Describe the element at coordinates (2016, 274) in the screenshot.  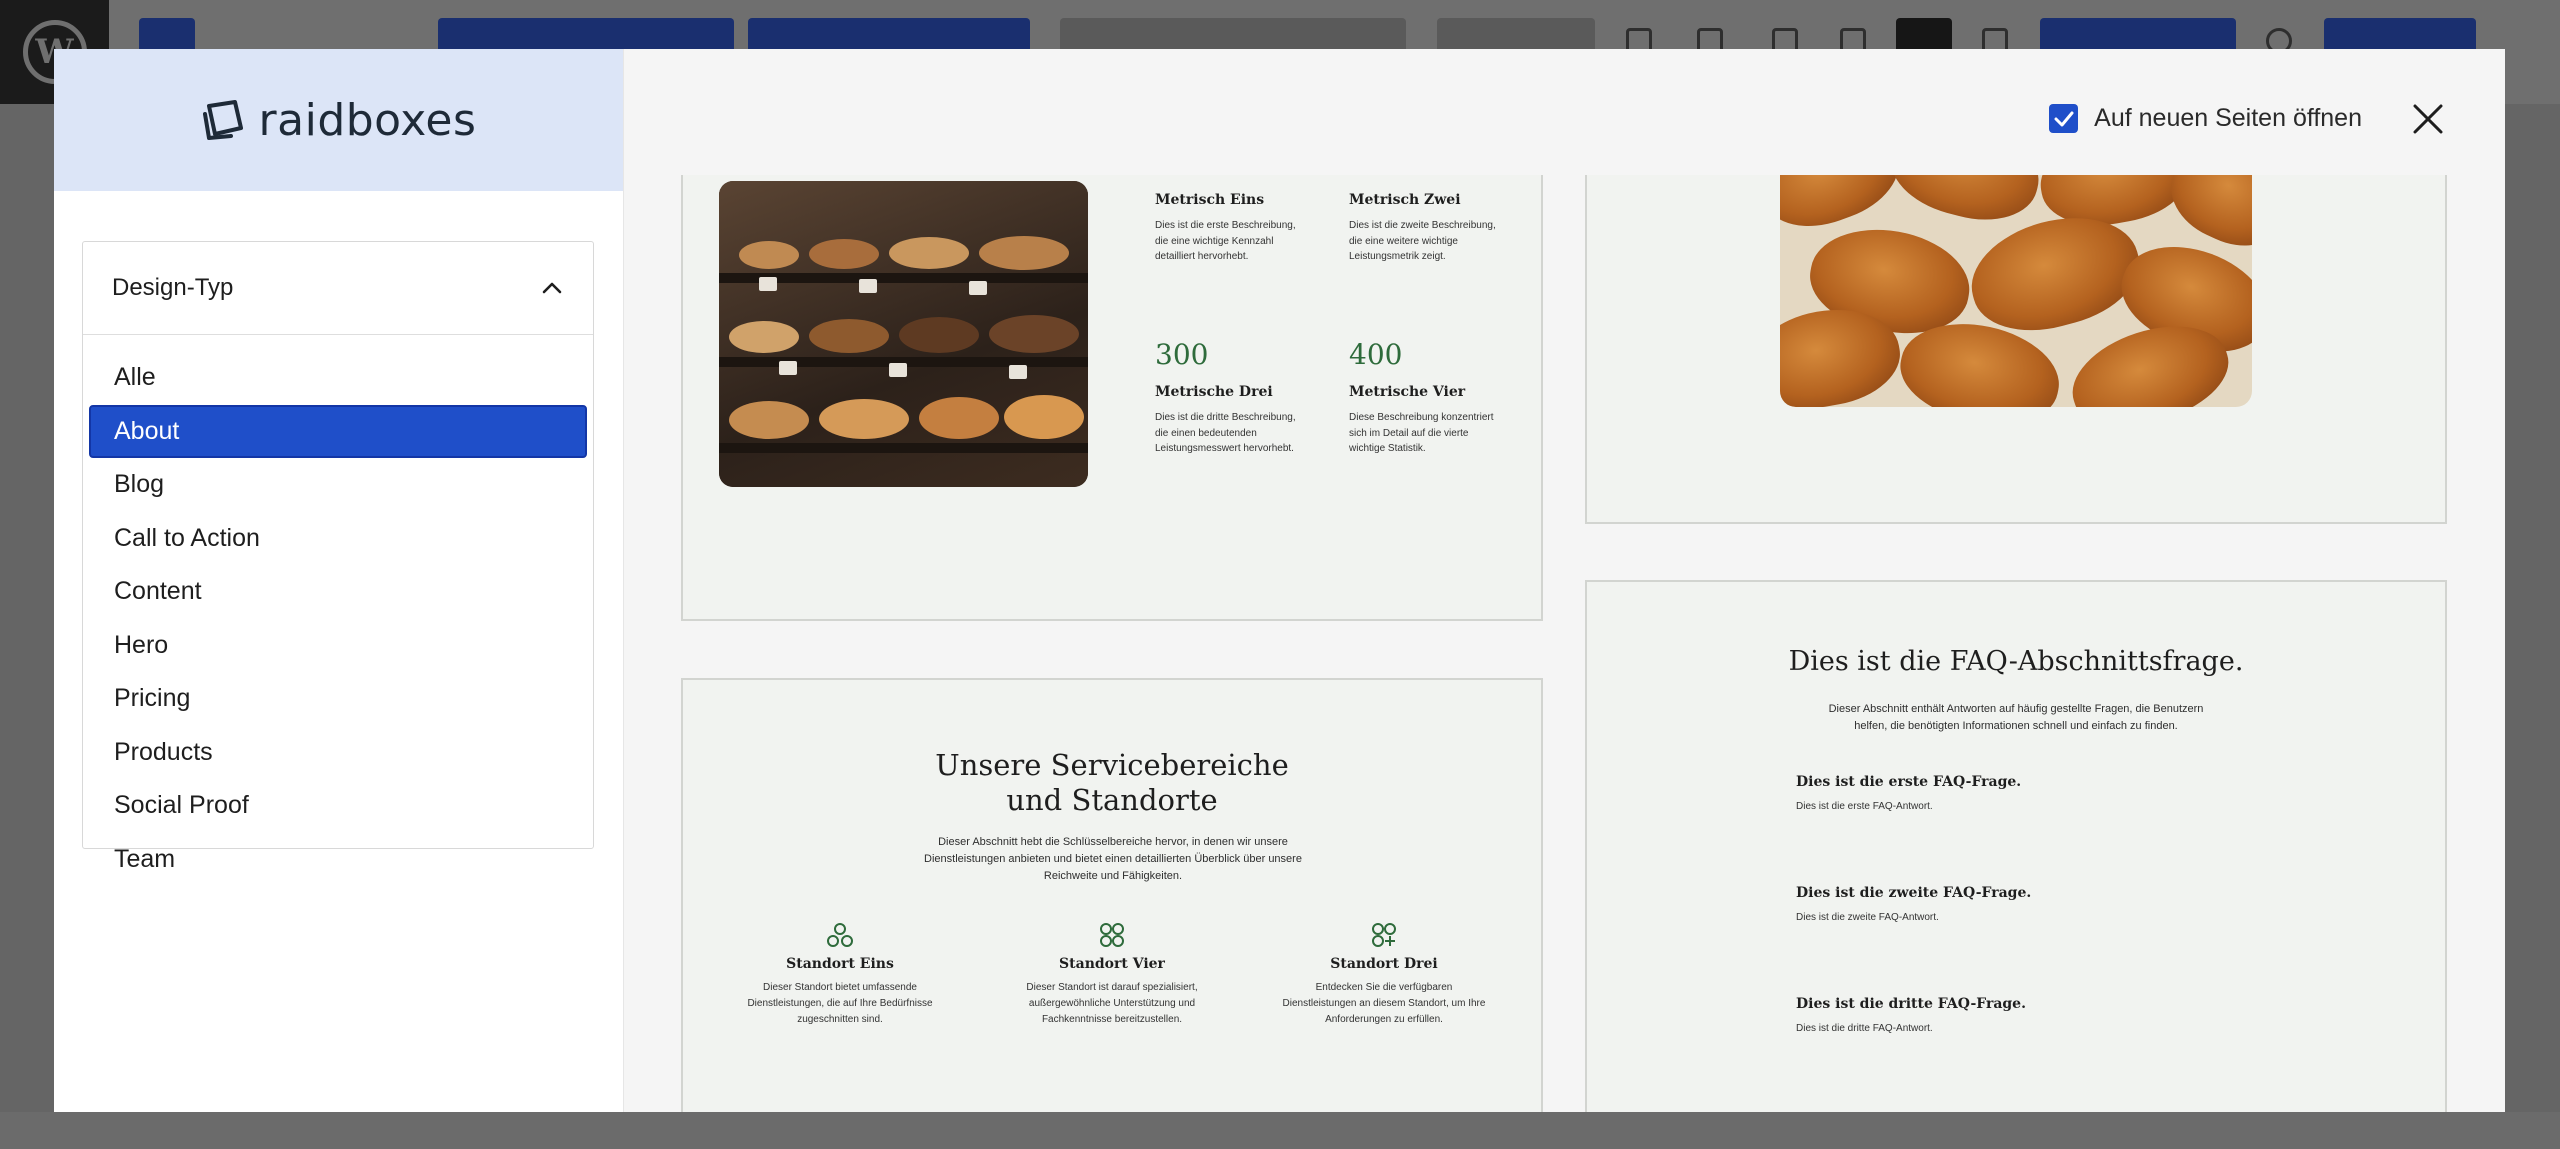
I see `croissants-image` at that location.